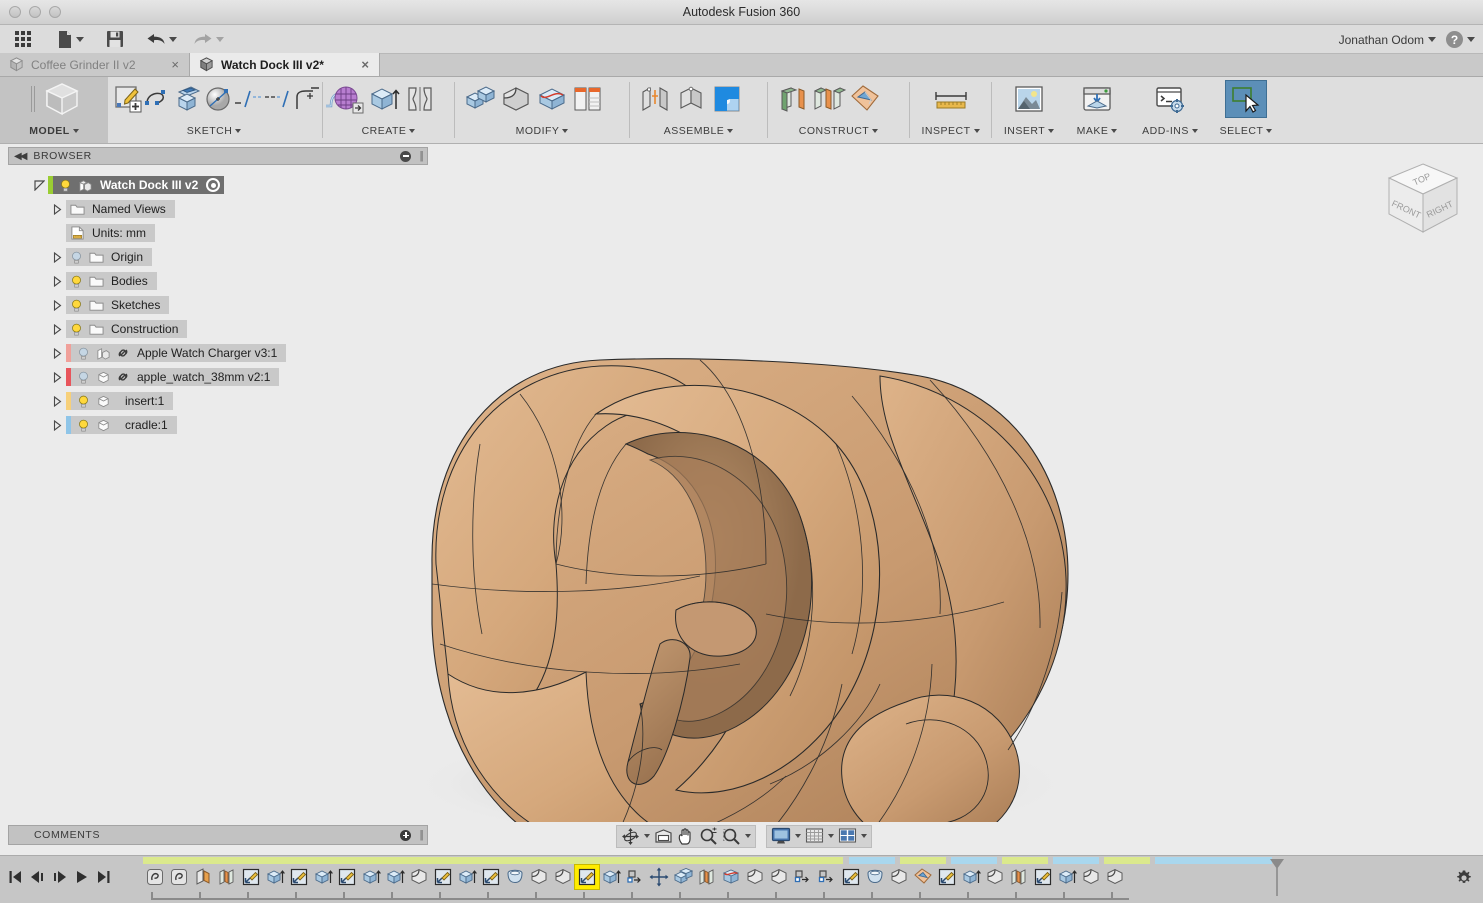 The width and height of the screenshot is (1483, 903). I want to click on tree-node-insert: insert:1, so click(218, 401).